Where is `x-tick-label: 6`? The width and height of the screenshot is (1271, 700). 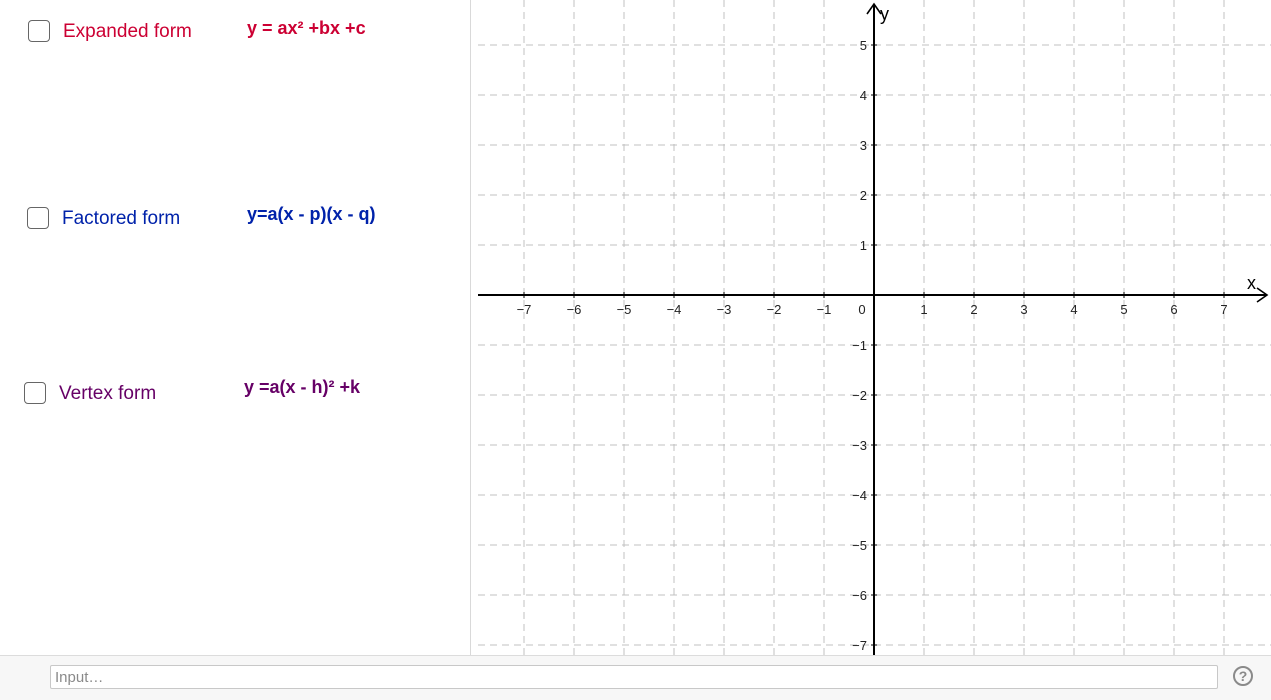
x-tick-label: 6 is located at coordinates (1173, 309).